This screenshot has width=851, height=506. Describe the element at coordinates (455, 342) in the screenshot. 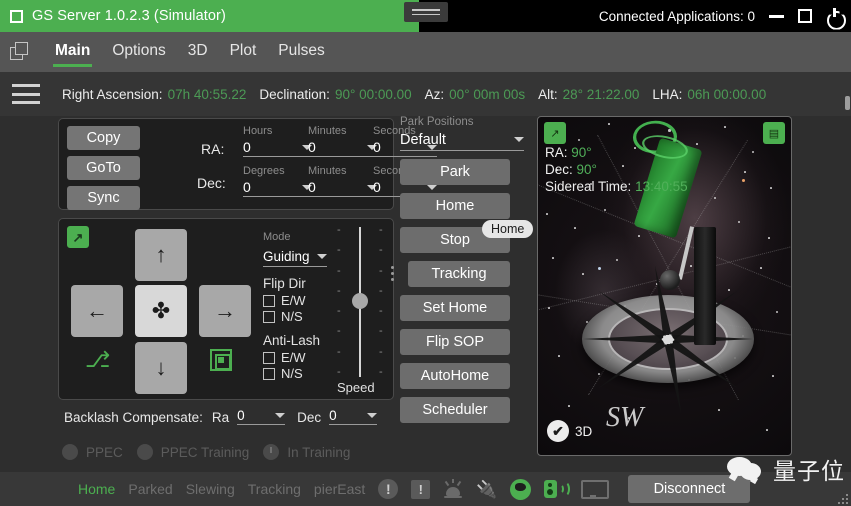

I see `flip-sop-button: Flip SOP` at that location.